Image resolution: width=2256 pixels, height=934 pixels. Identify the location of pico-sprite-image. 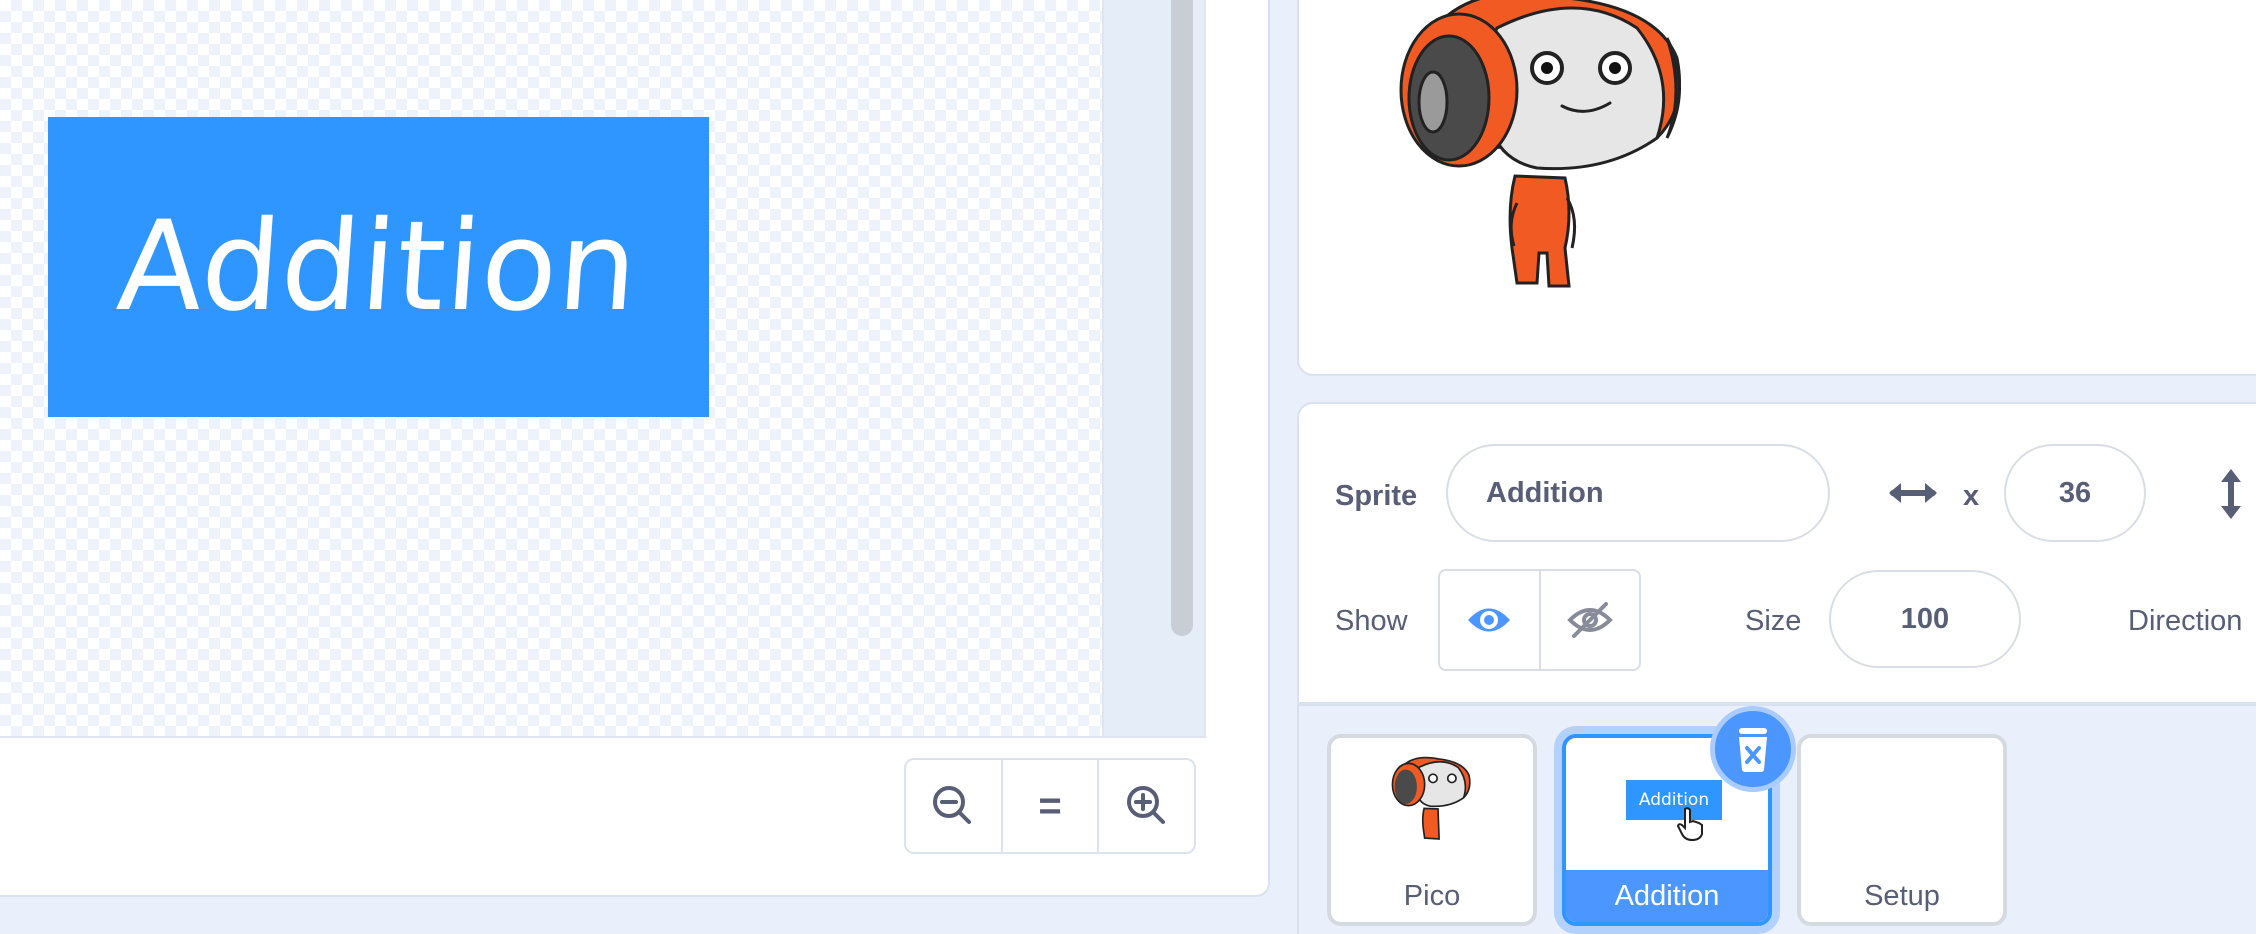
(1540, 144).